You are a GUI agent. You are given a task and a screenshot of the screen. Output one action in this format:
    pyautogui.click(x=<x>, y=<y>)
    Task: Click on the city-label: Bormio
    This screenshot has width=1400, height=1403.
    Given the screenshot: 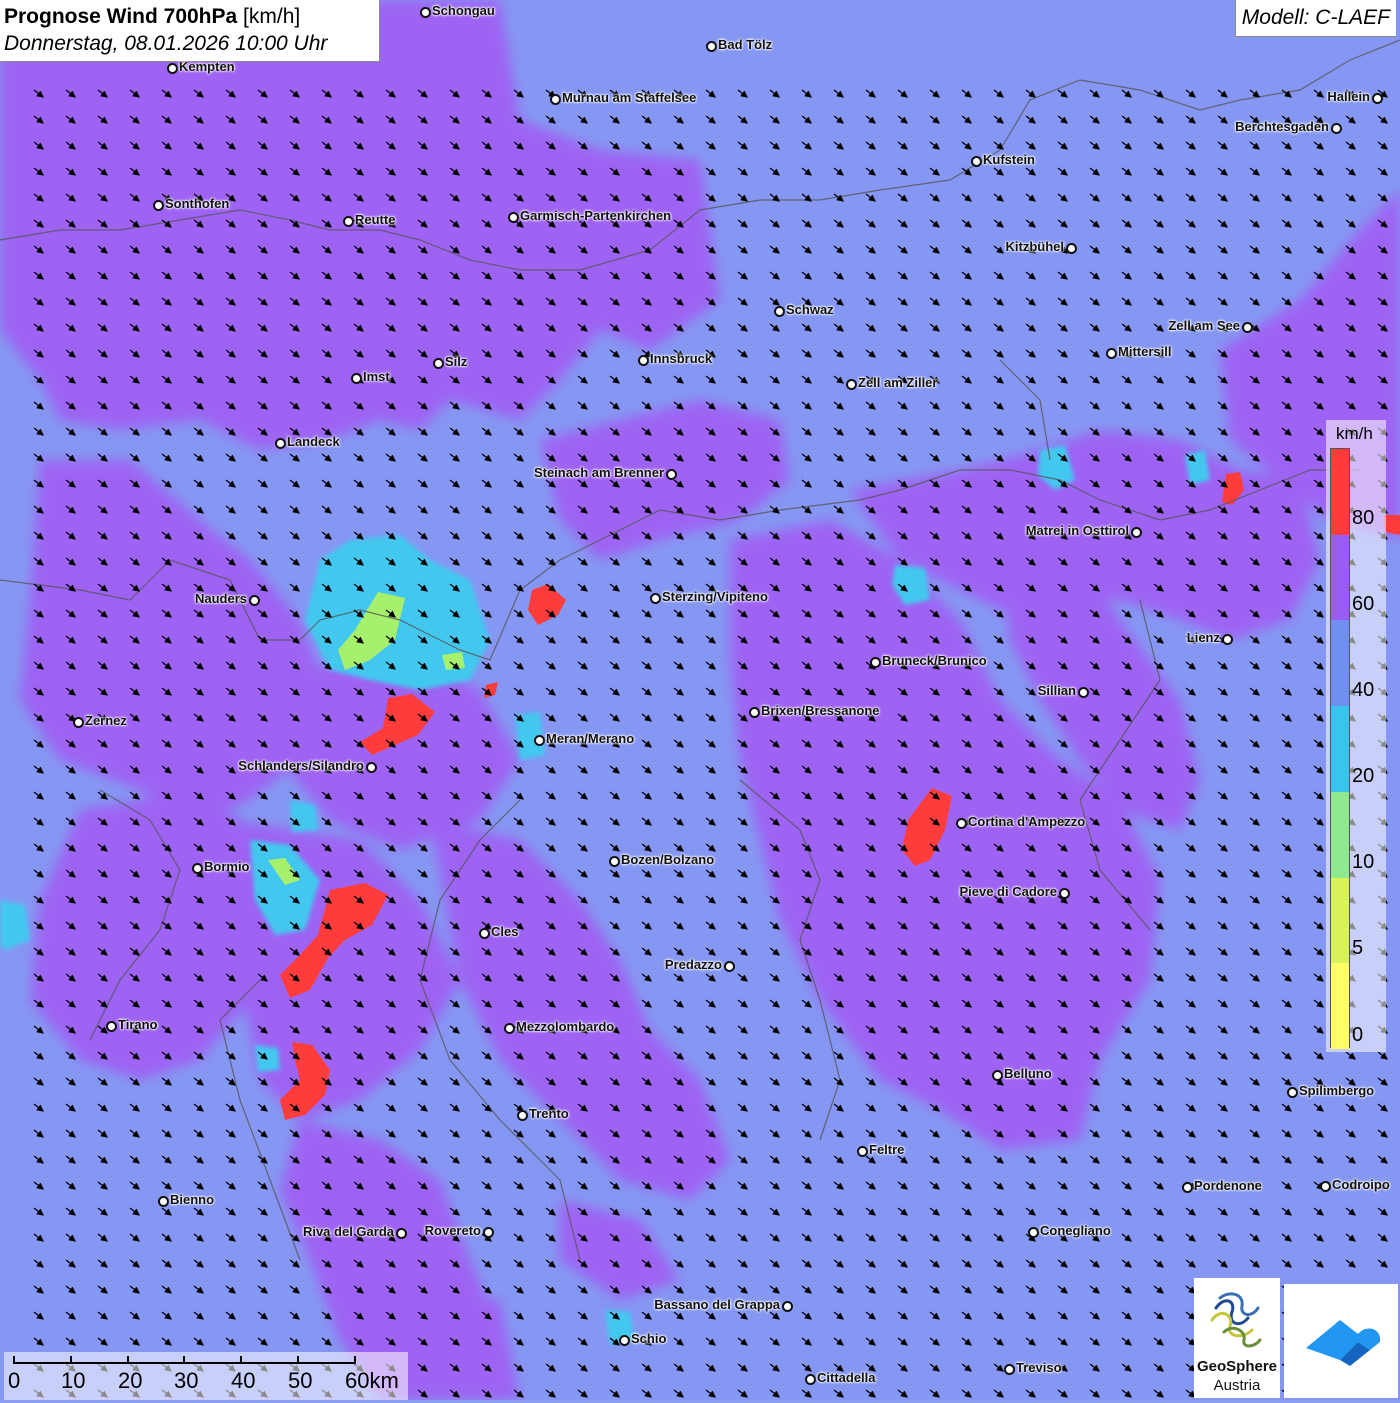 What is the action you would take?
    pyautogui.click(x=227, y=866)
    